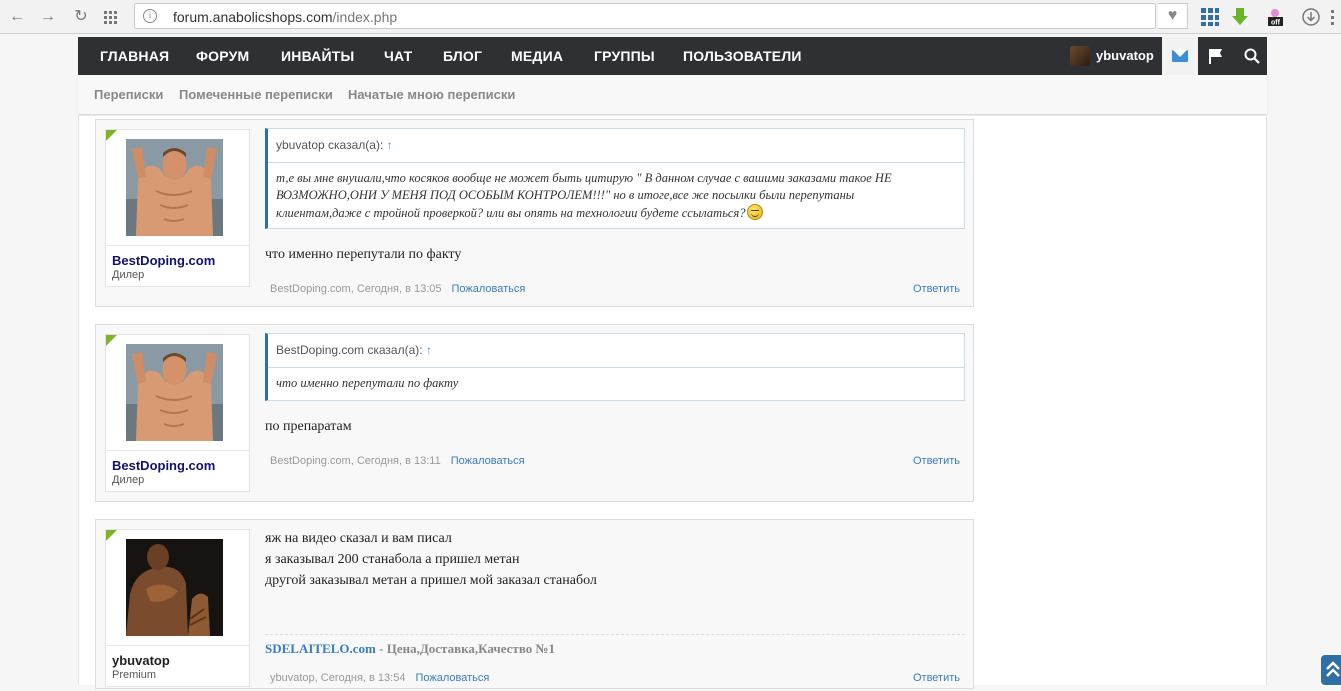 This screenshot has width=1341, height=691. Describe the element at coordinates (1173, 16) in the screenshot. I see `heart-icon: ♥` at that location.